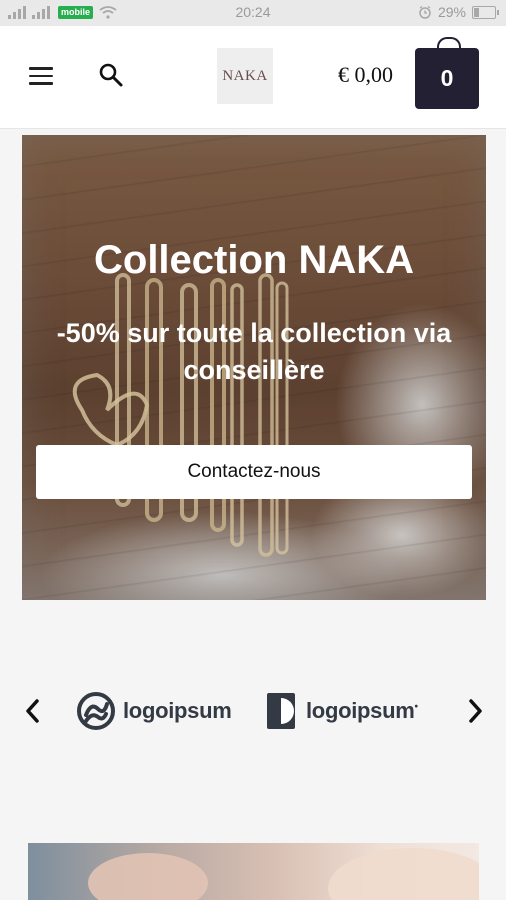 This screenshot has width=506, height=900. Describe the element at coordinates (253, 13) in the screenshot. I see `status-bar: mobile 20:24 29%` at that location.